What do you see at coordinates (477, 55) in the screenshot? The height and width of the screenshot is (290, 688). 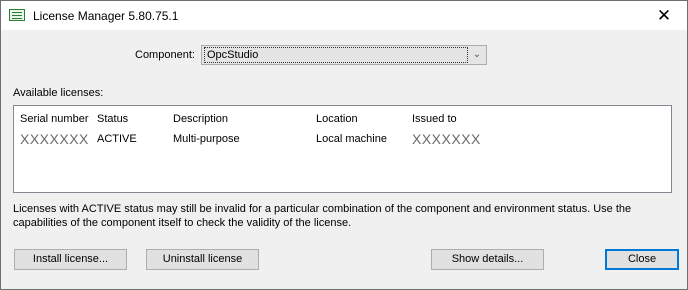 I see `chevron-down-icon: ⌄` at bounding box center [477, 55].